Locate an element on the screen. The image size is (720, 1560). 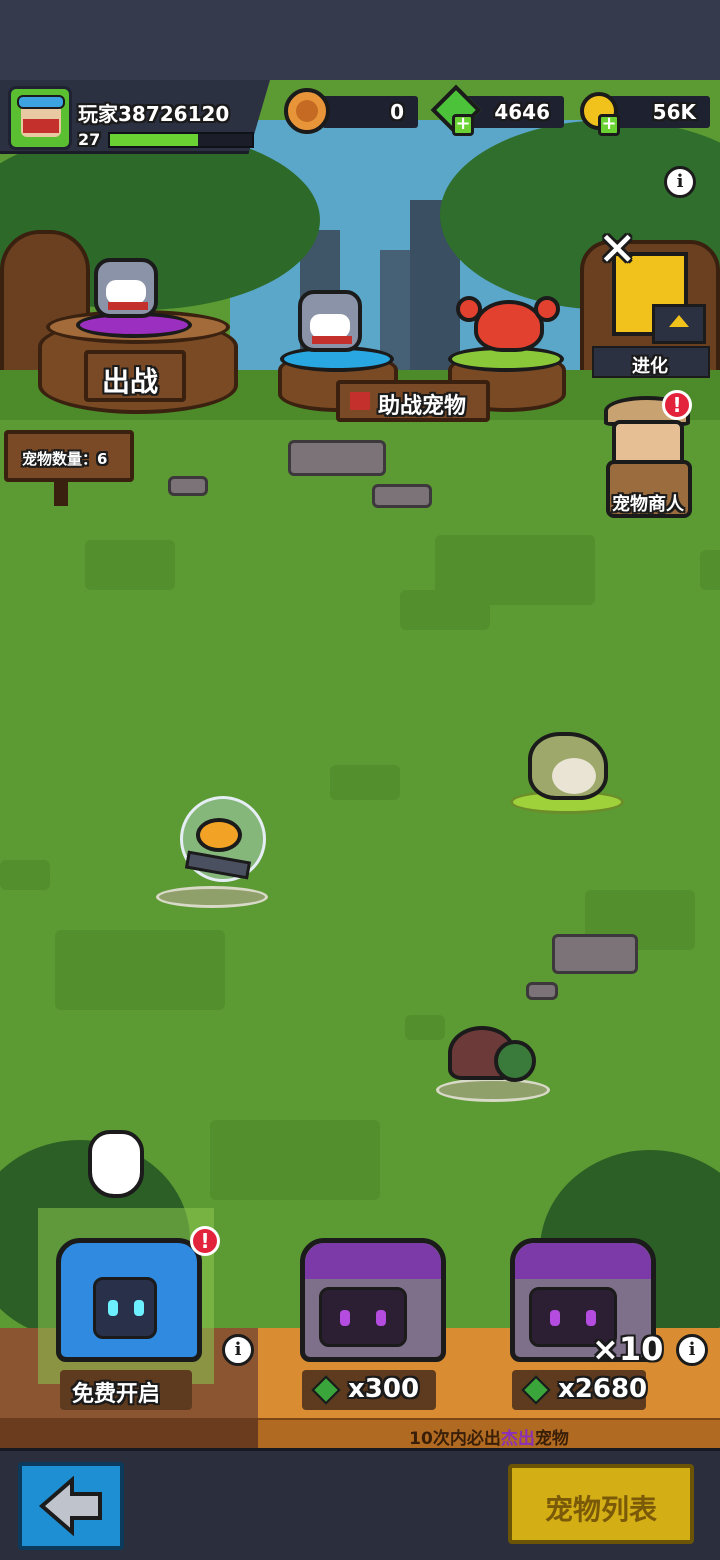
back-button is located at coordinates (71, 1506).